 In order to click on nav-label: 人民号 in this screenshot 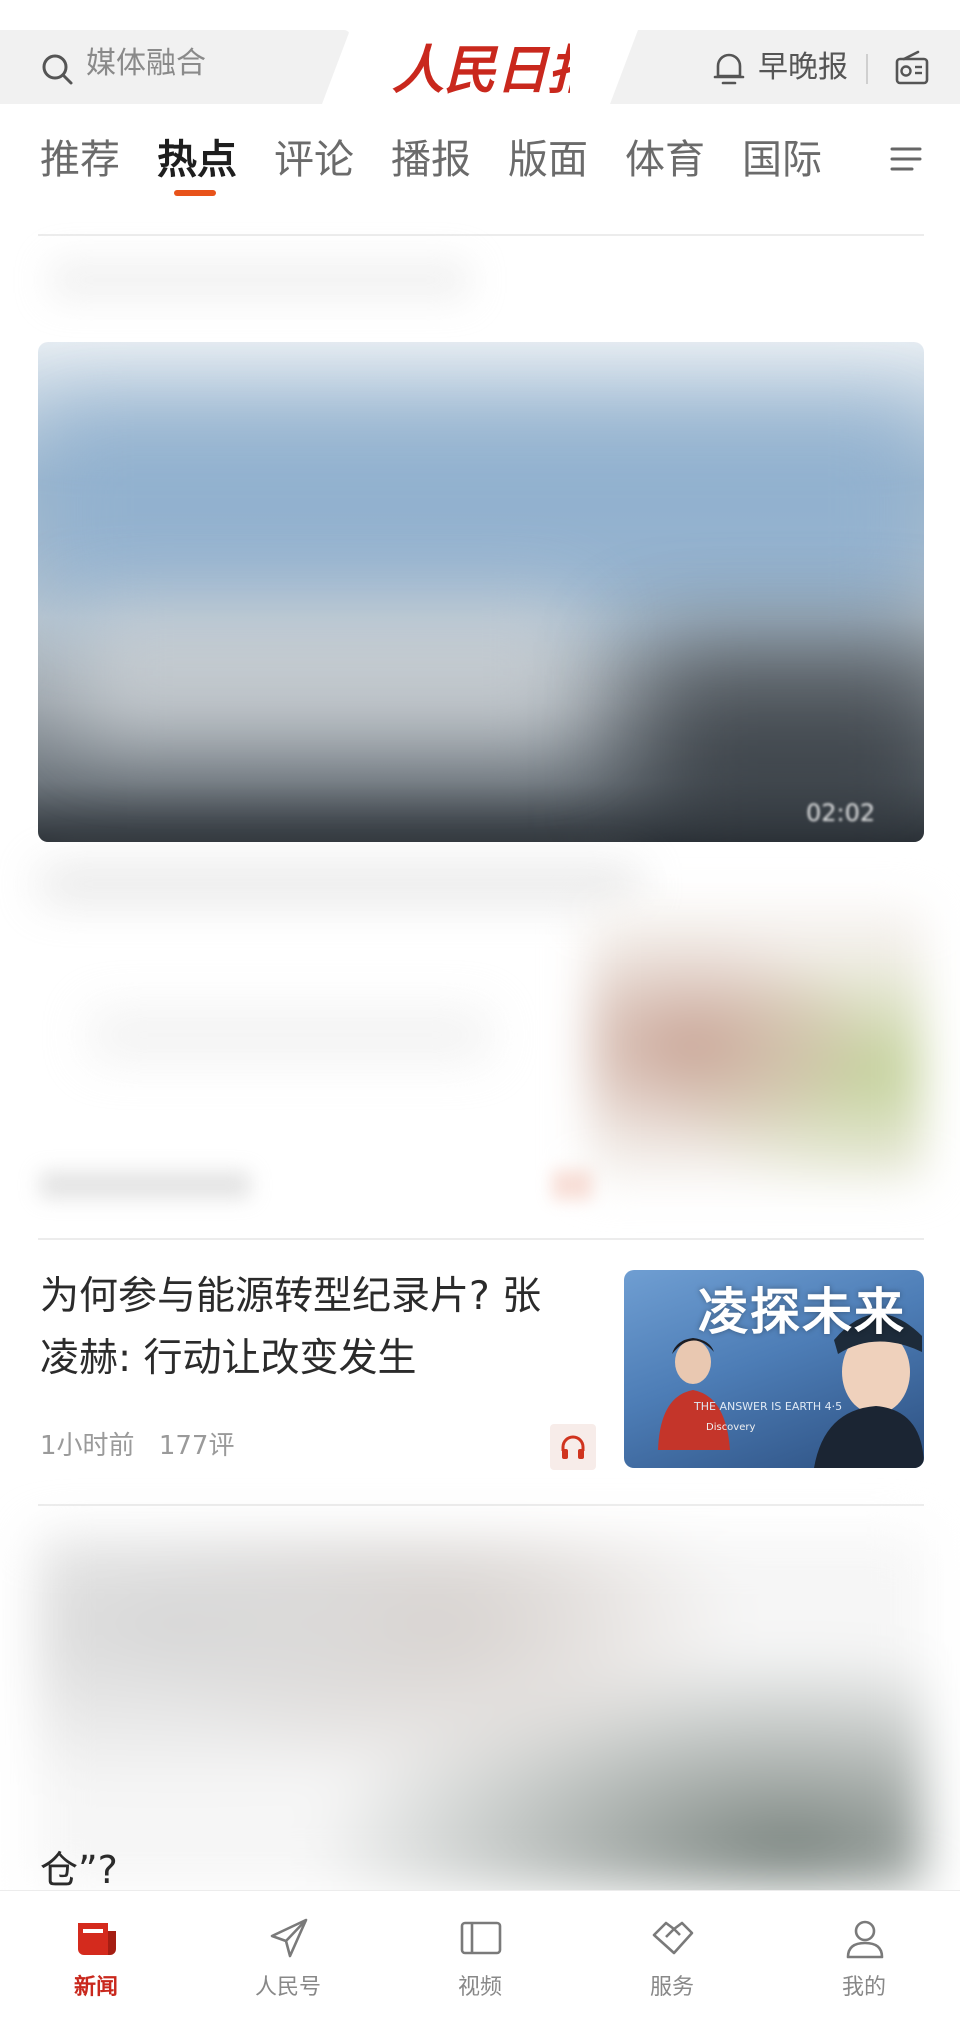, I will do `click(287, 1987)`.